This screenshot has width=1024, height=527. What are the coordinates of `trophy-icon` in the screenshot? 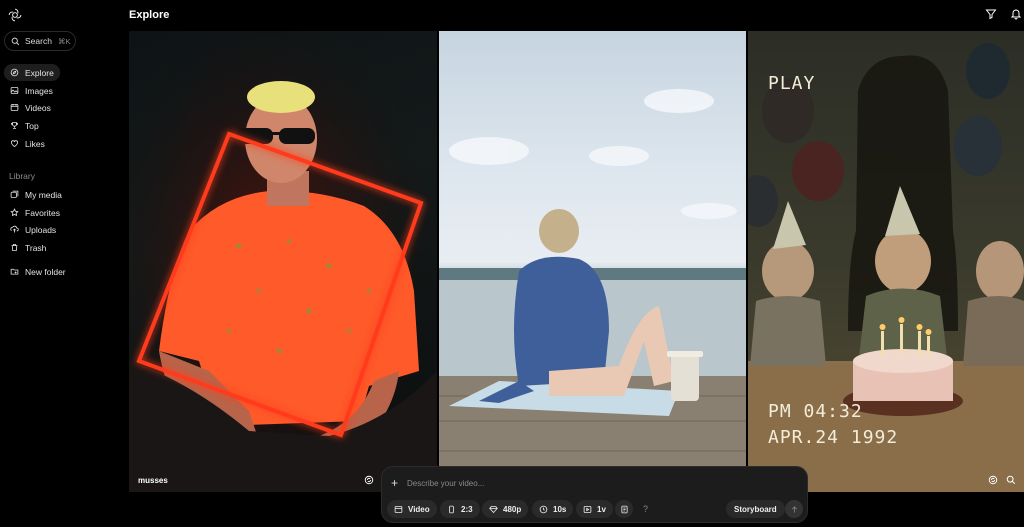 It's located at (14, 125).